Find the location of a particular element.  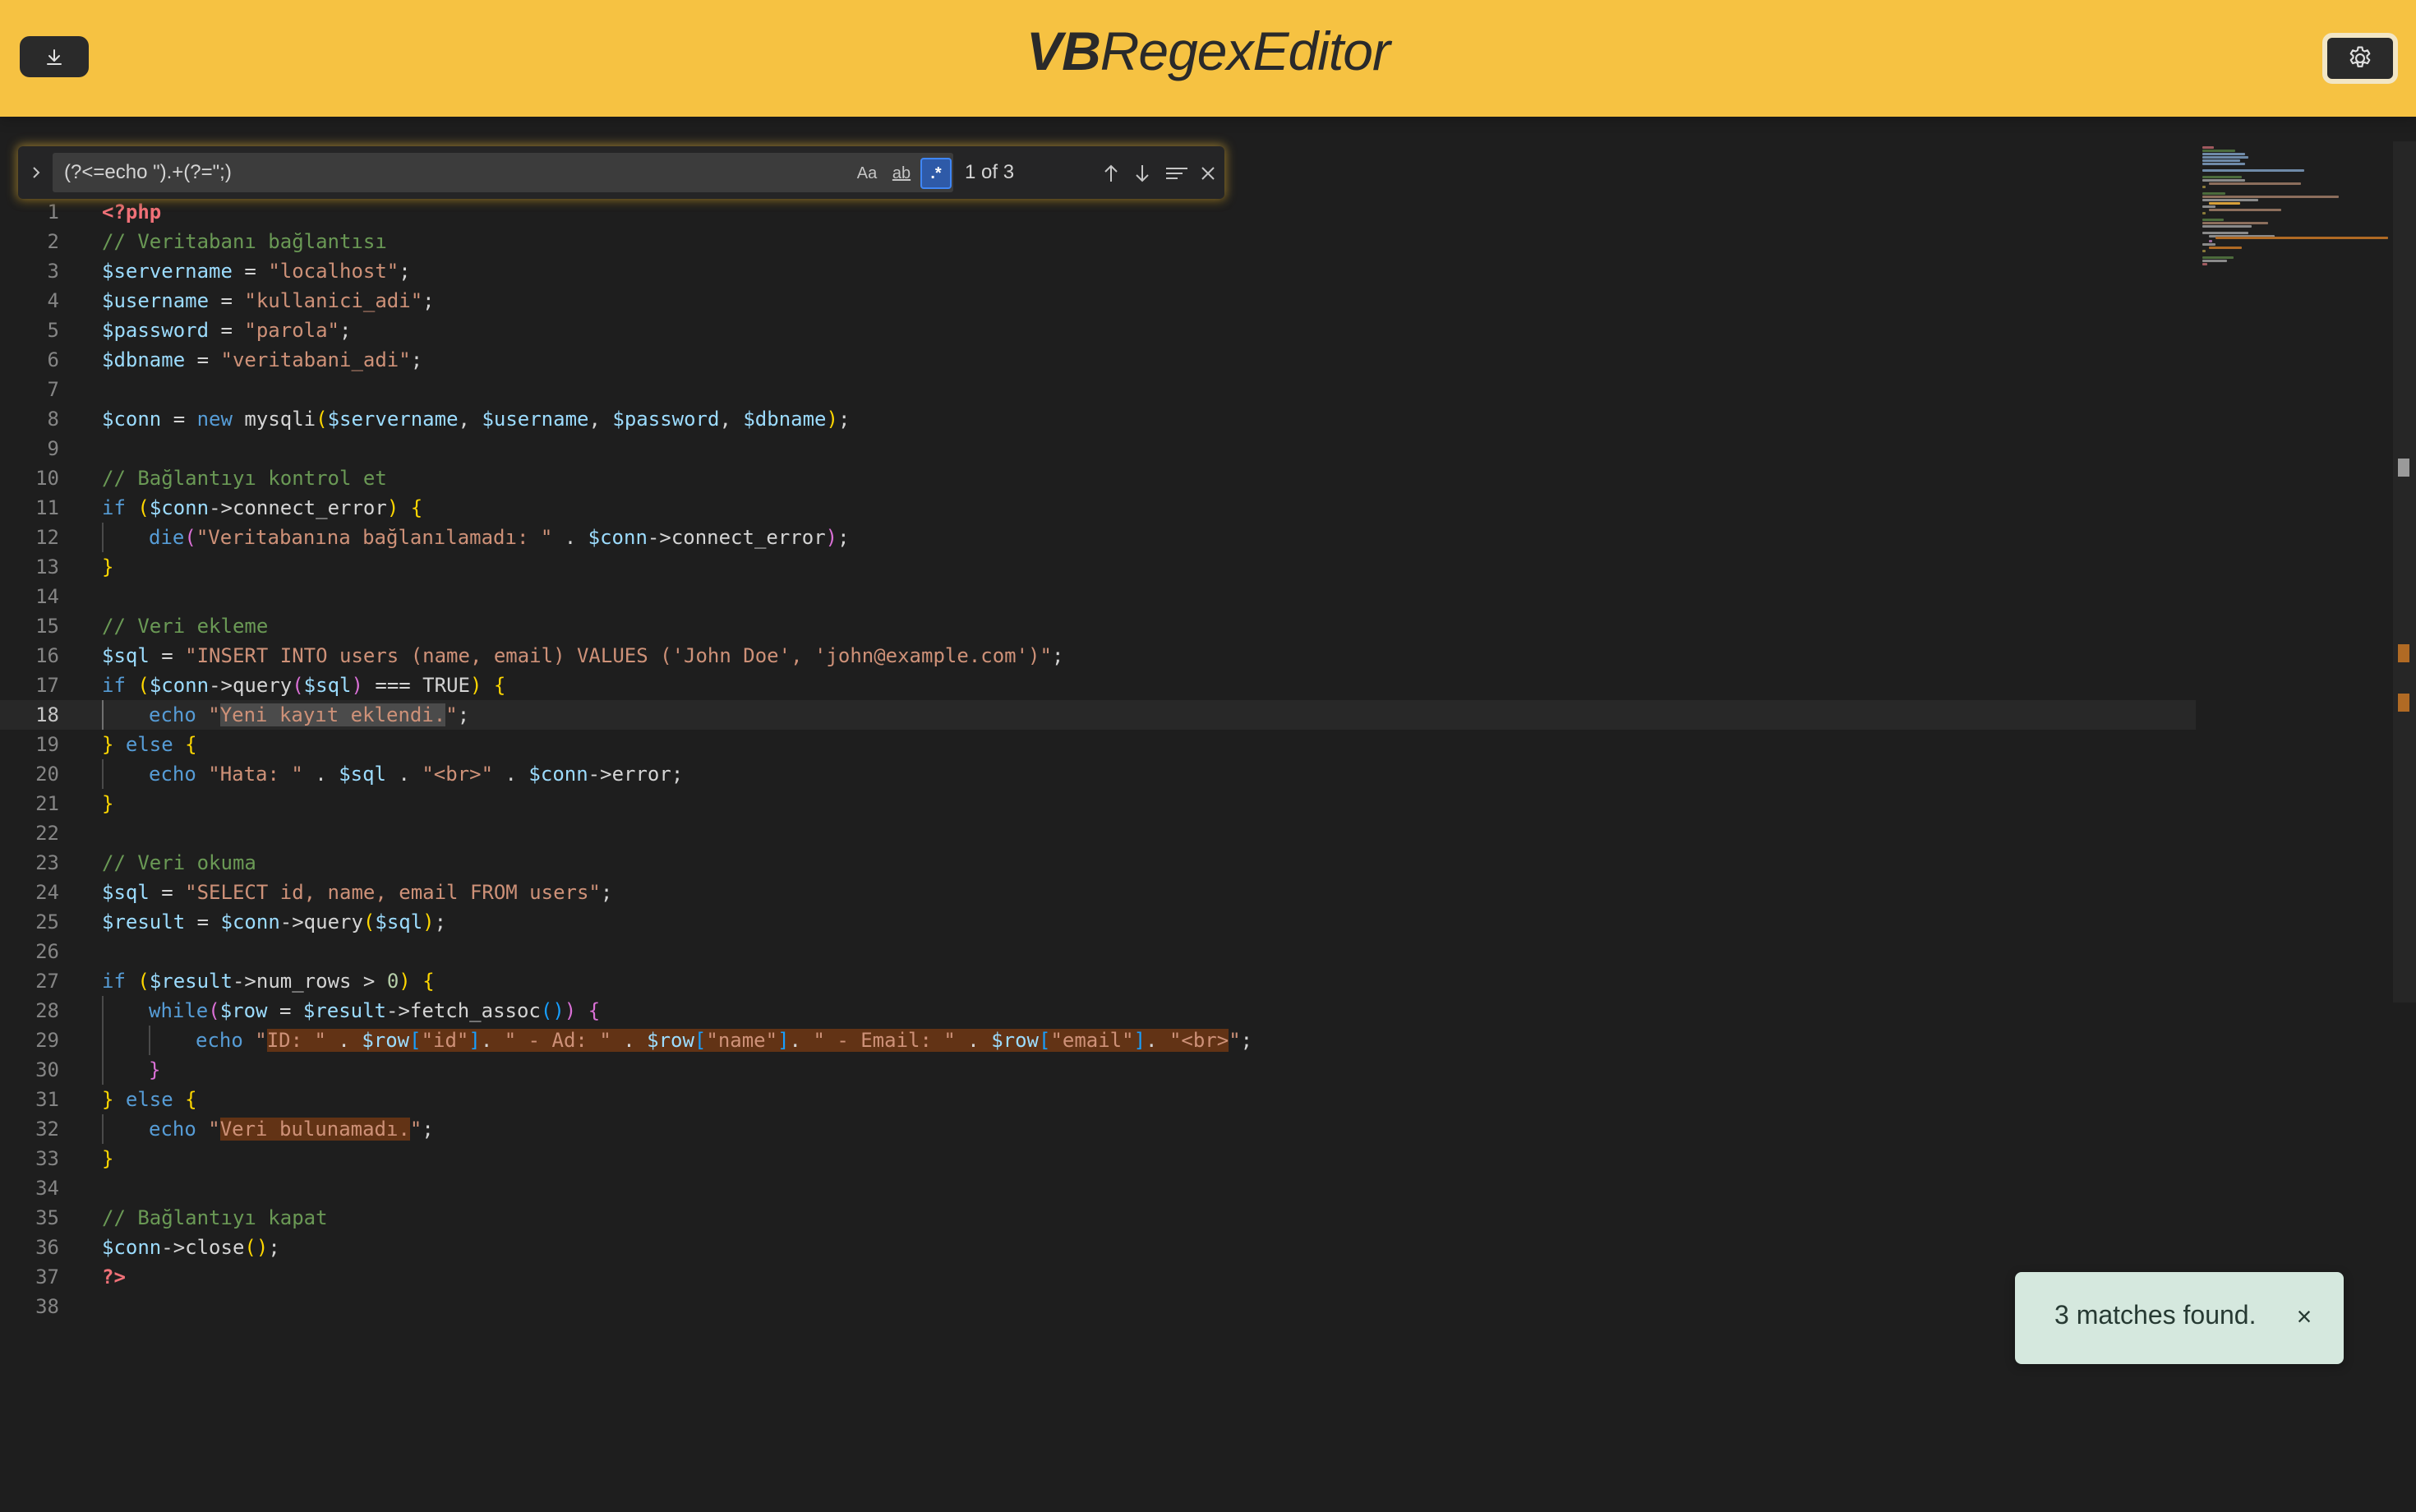

line-number: 32 is located at coordinates (47, 1130).